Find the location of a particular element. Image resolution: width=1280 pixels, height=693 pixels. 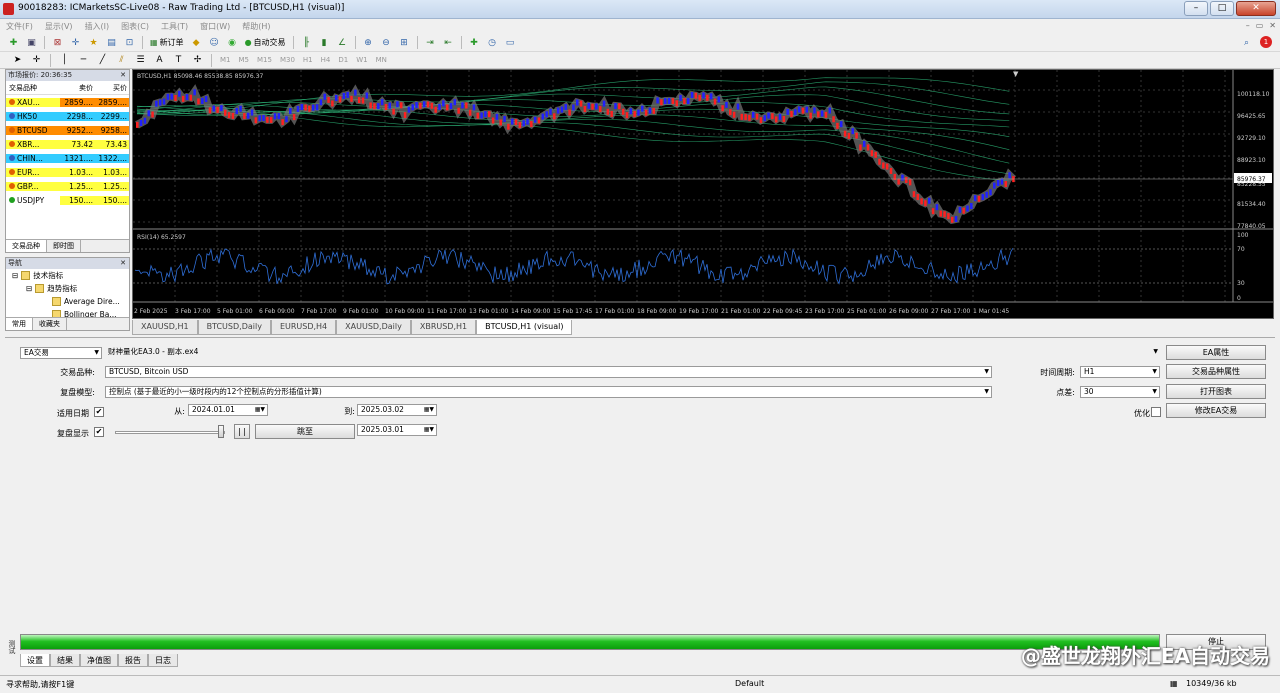

header-ask: 买价 is located at coordinates (112, 88).